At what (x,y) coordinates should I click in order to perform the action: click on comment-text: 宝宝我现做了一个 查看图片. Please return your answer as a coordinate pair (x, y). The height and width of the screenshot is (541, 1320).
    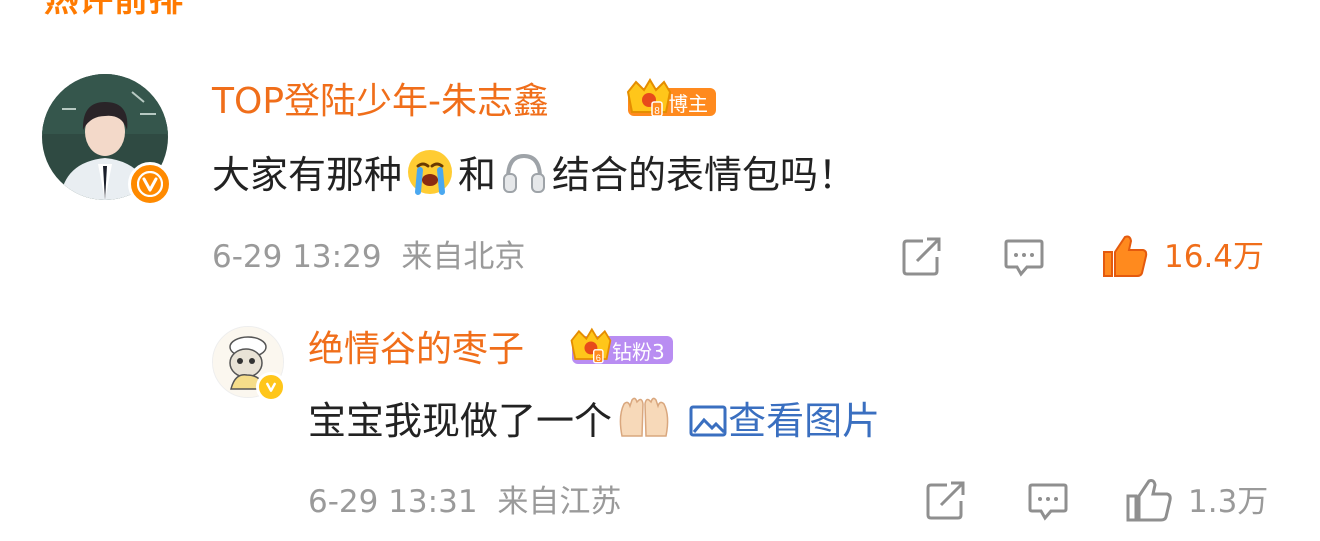
    Looking at the image, I should click on (594, 424).